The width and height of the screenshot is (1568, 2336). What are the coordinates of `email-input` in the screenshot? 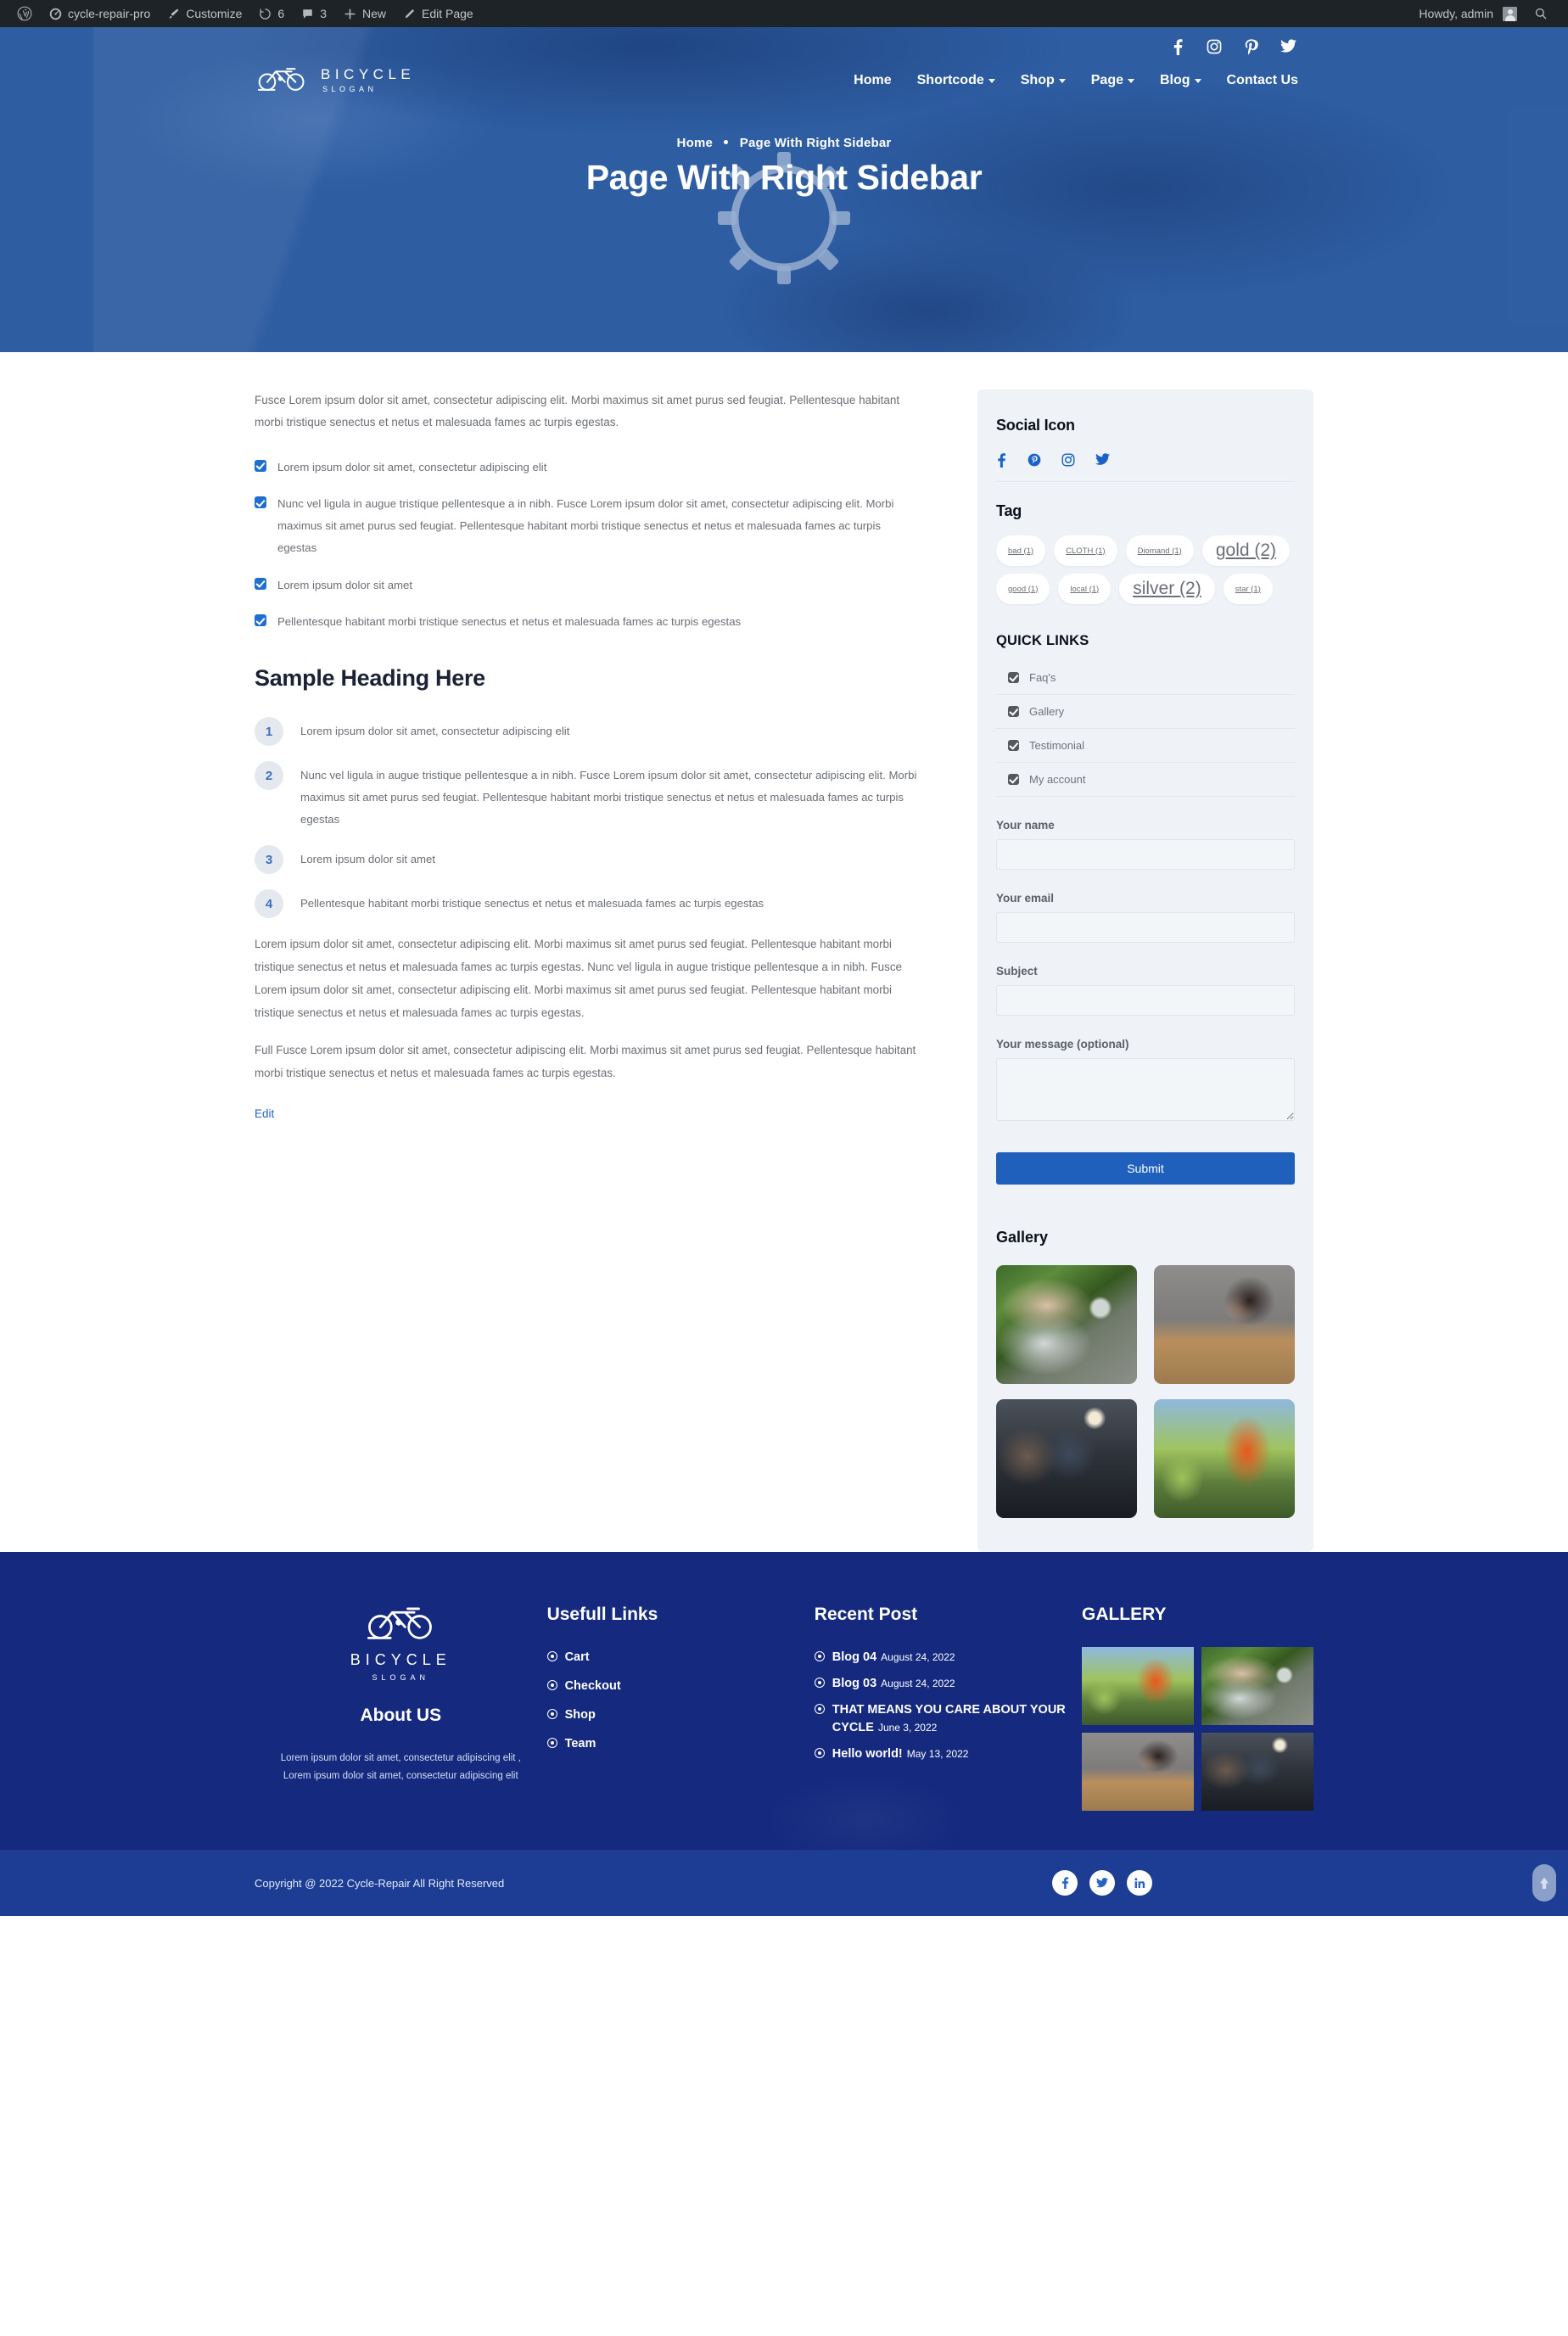 It's located at (1146, 928).